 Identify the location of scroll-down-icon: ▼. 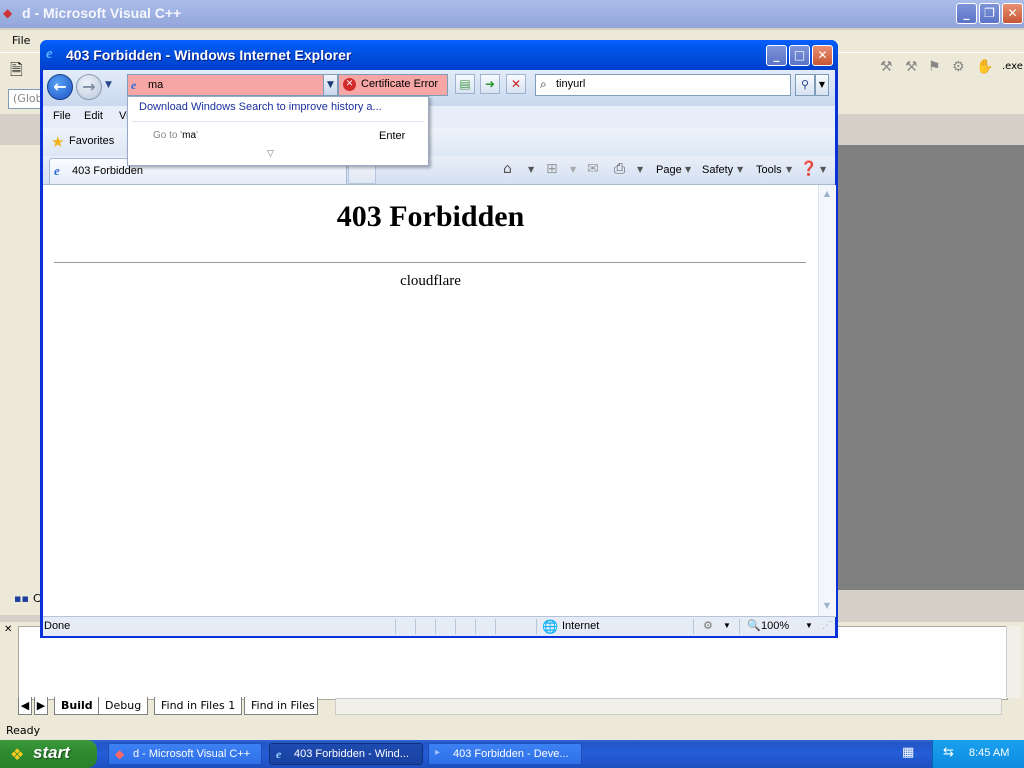
(827, 606).